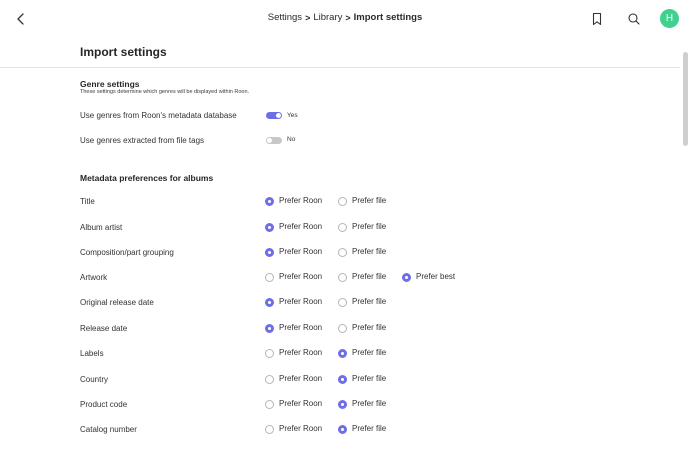 This screenshot has width=690, height=454. What do you see at coordinates (110, 84) in the screenshot?
I see `genre-section-title: Genre settings` at bounding box center [110, 84].